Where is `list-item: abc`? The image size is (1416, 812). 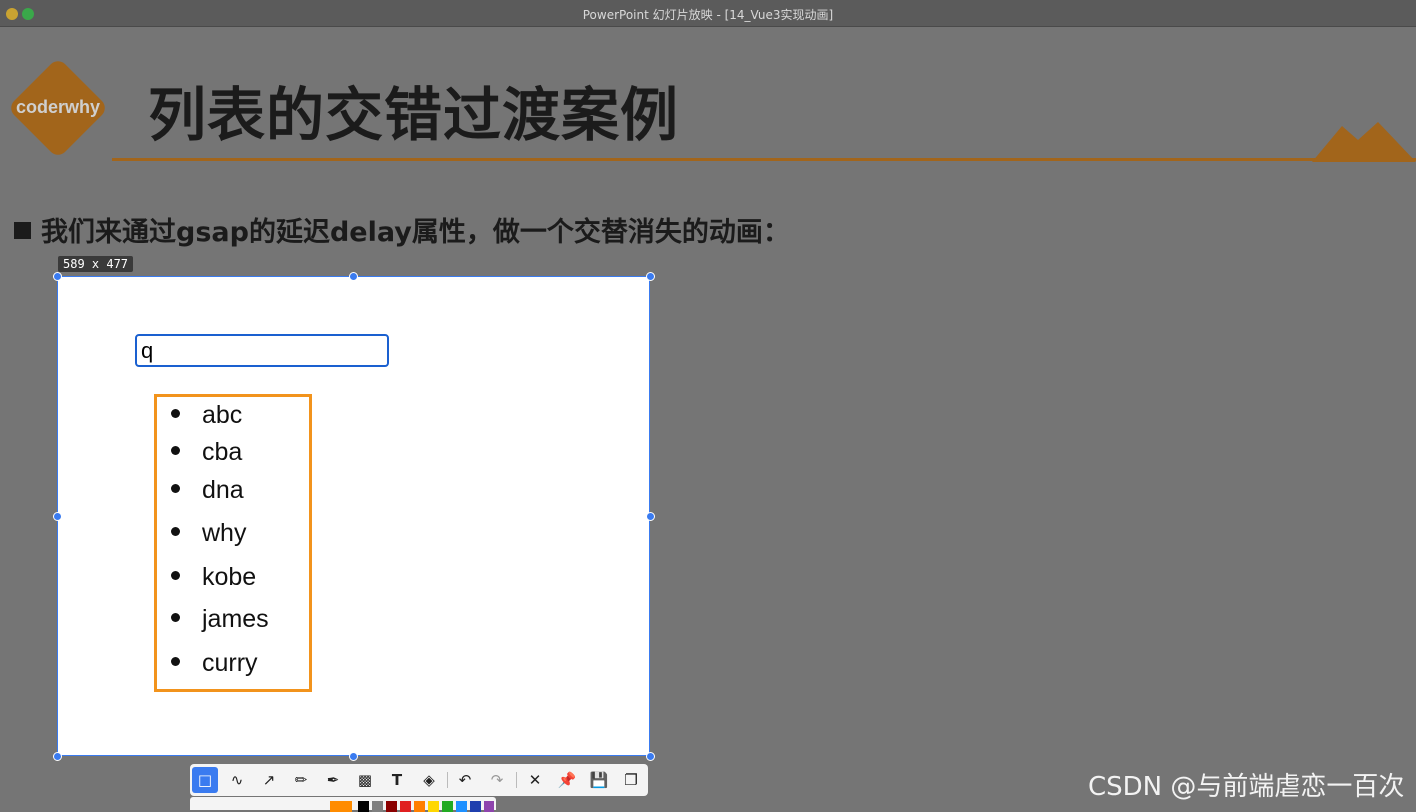 list-item: abc is located at coordinates (206, 415).